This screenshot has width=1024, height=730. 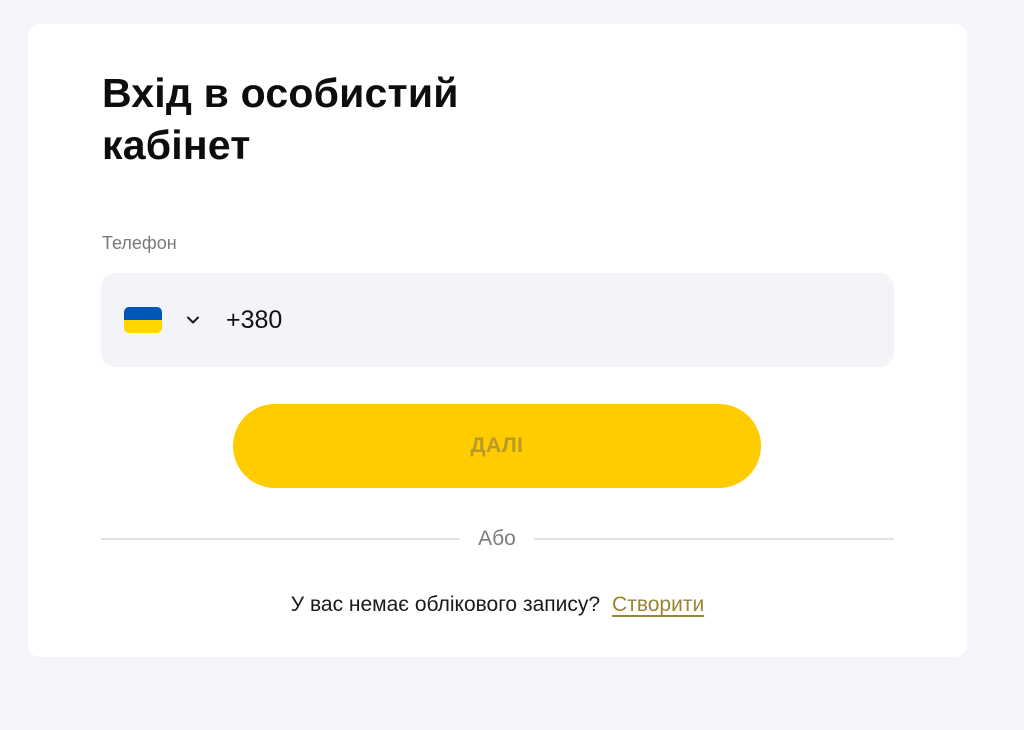 I want to click on signup-row: У вас немає облікового запису? Створити, so click(x=497, y=605).